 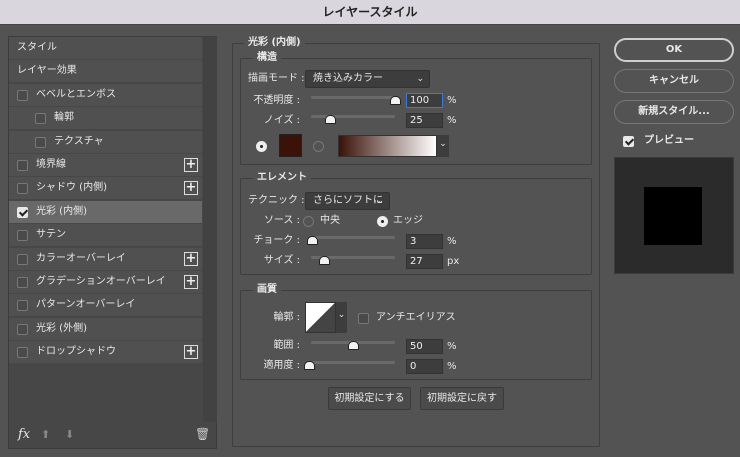 I want to click on make-default-button: 初期設定にする, so click(x=369, y=398).